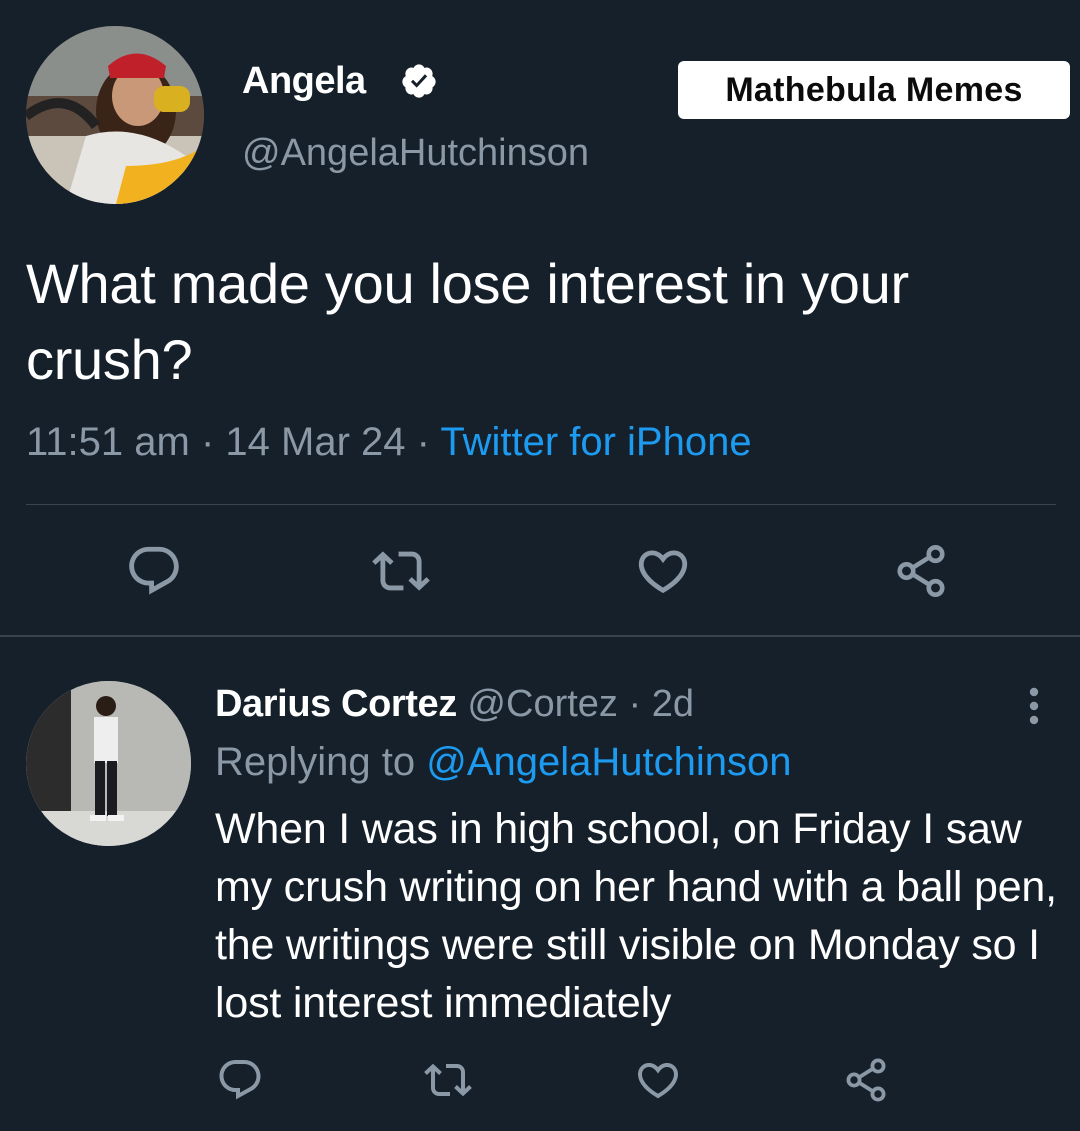 This screenshot has width=1080, height=1131. Describe the element at coordinates (415, 153) in the screenshot. I see `author-handle: @AngelaHutchinson` at that location.